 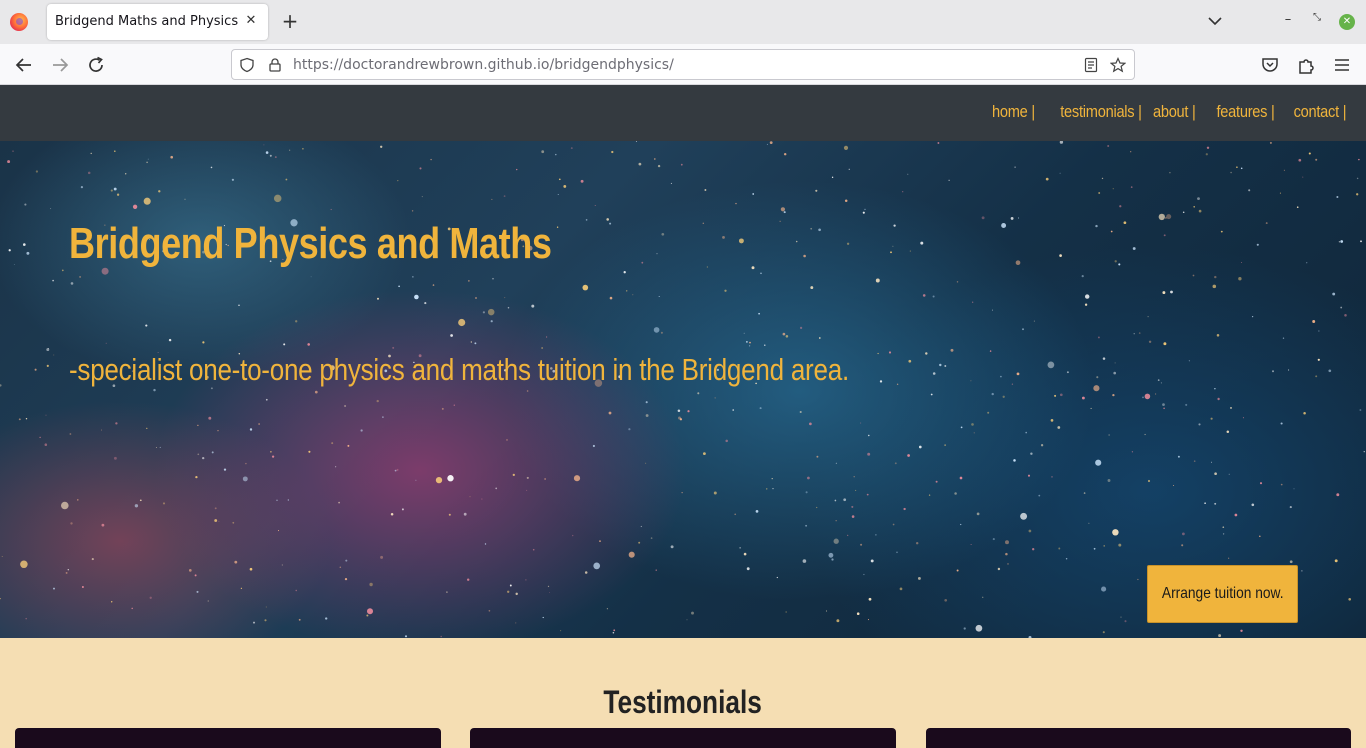 I want to click on close-icon: ✕, so click(x=251, y=21).